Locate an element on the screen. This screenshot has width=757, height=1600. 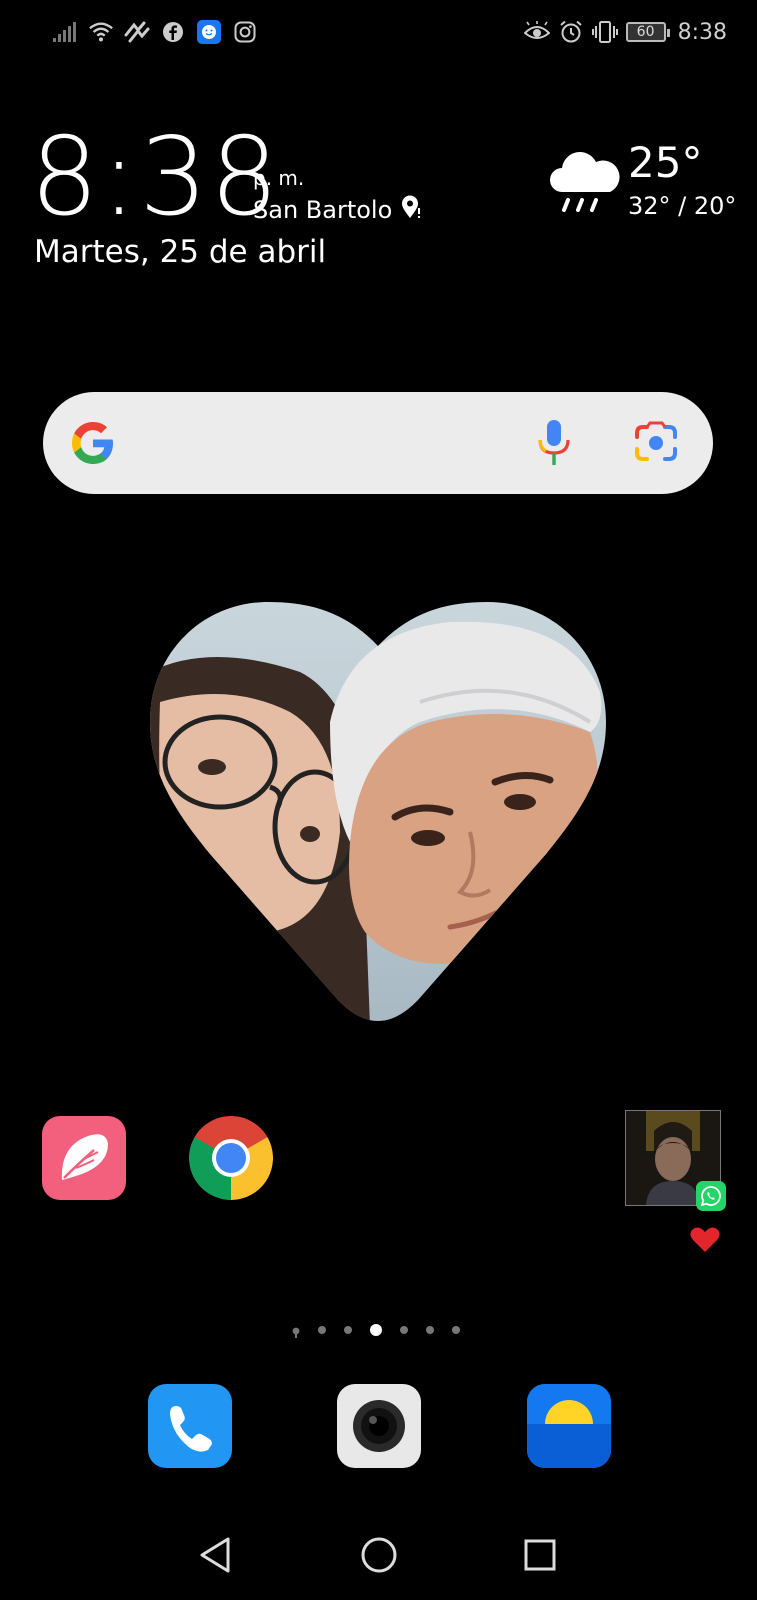
battery-indicator: 60 is located at coordinates (647, 32).